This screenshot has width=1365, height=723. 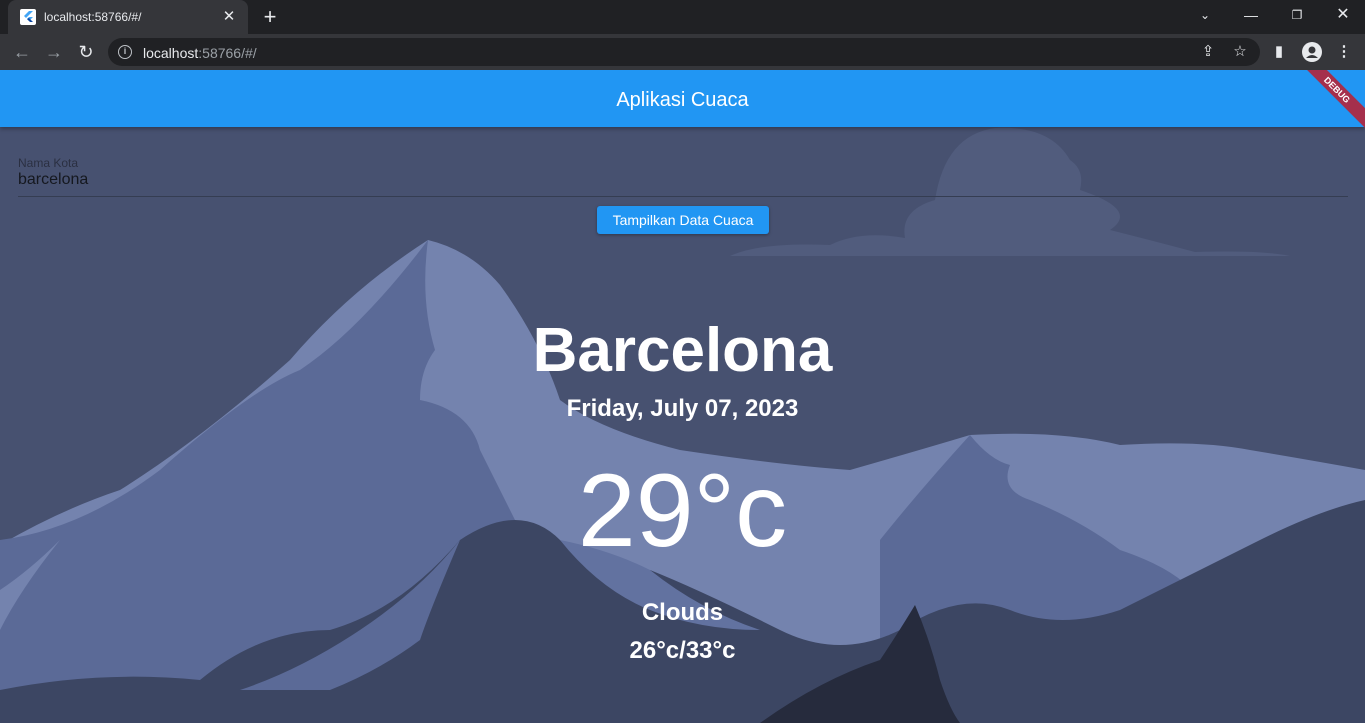 I want to click on city-name-heading: Barcelona, so click(x=682, y=350).